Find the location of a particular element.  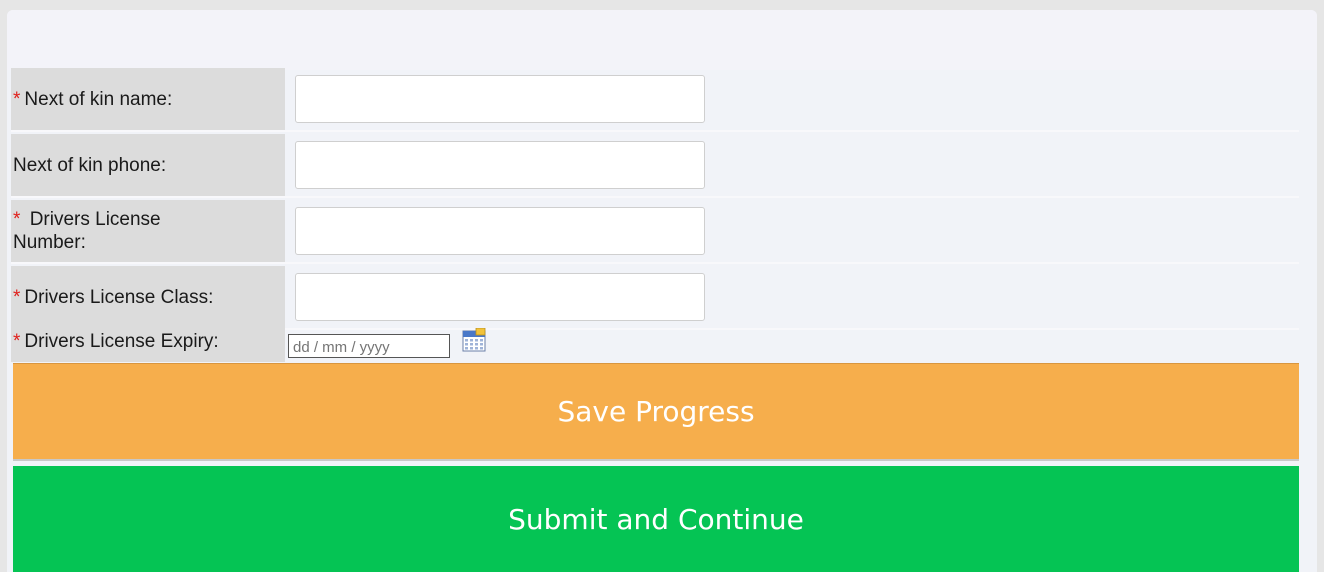

drivers-license-number-input is located at coordinates (500, 231).